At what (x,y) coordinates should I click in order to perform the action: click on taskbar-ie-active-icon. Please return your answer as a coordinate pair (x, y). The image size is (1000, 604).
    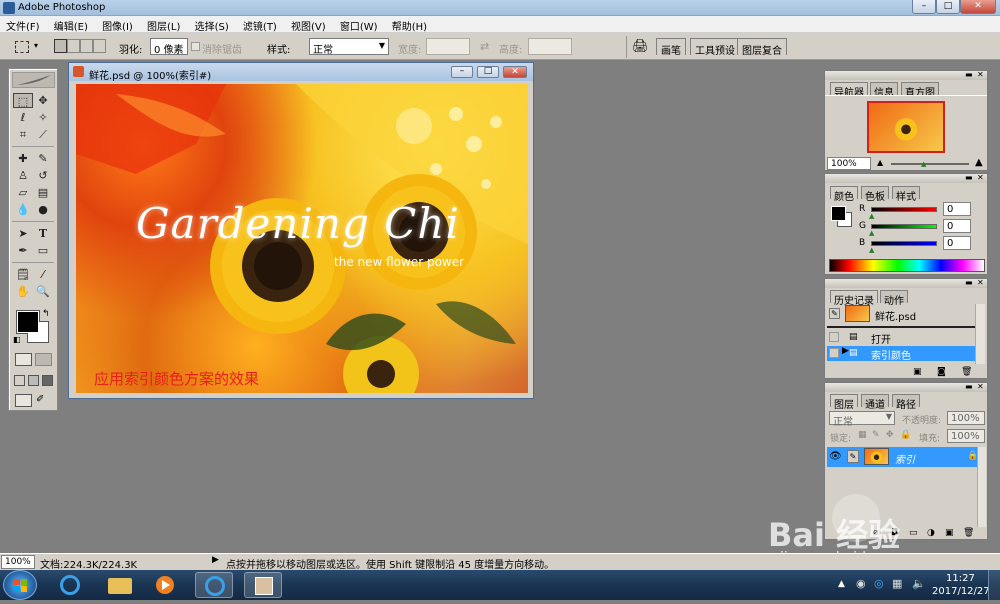
    Looking at the image, I should click on (214, 585).